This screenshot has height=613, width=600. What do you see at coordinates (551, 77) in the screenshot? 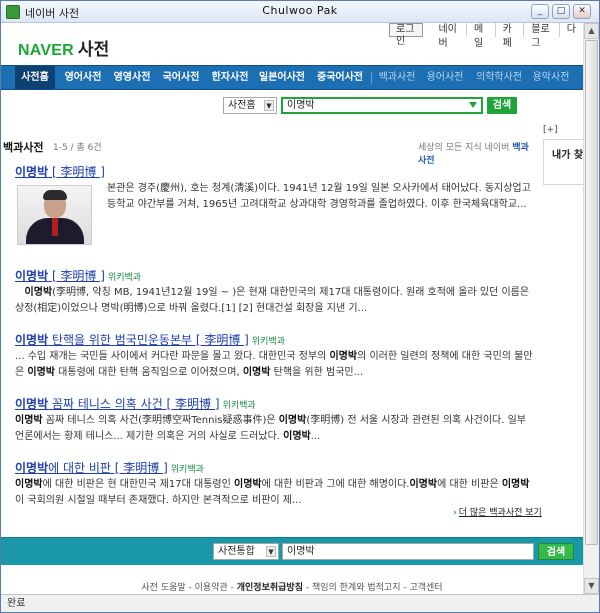
I see `category-music: 용악사전` at bounding box center [551, 77].